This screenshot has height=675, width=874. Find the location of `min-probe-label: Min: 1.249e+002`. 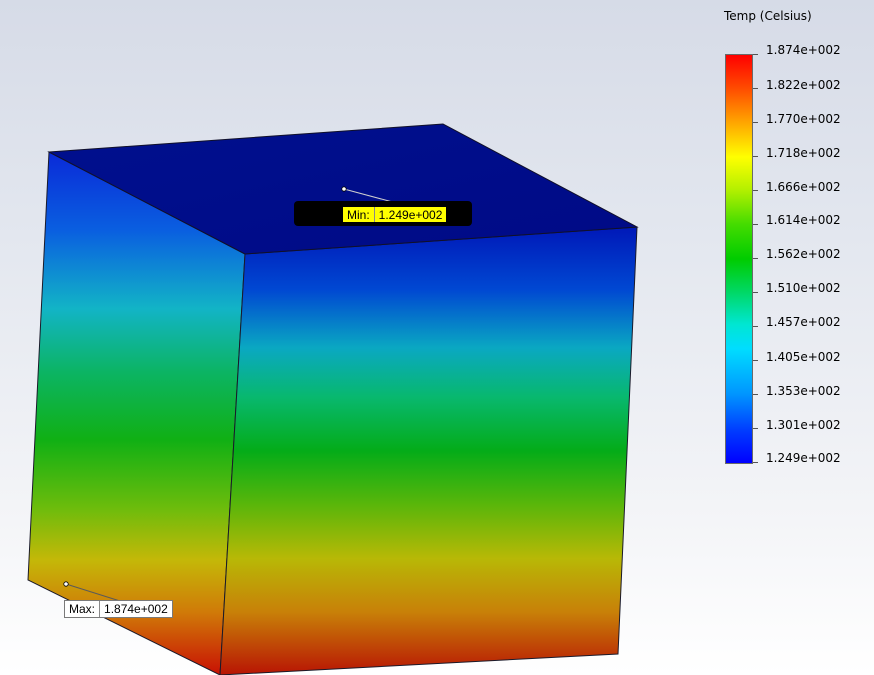

min-probe-label: Min: 1.249e+002 is located at coordinates (395, 214).